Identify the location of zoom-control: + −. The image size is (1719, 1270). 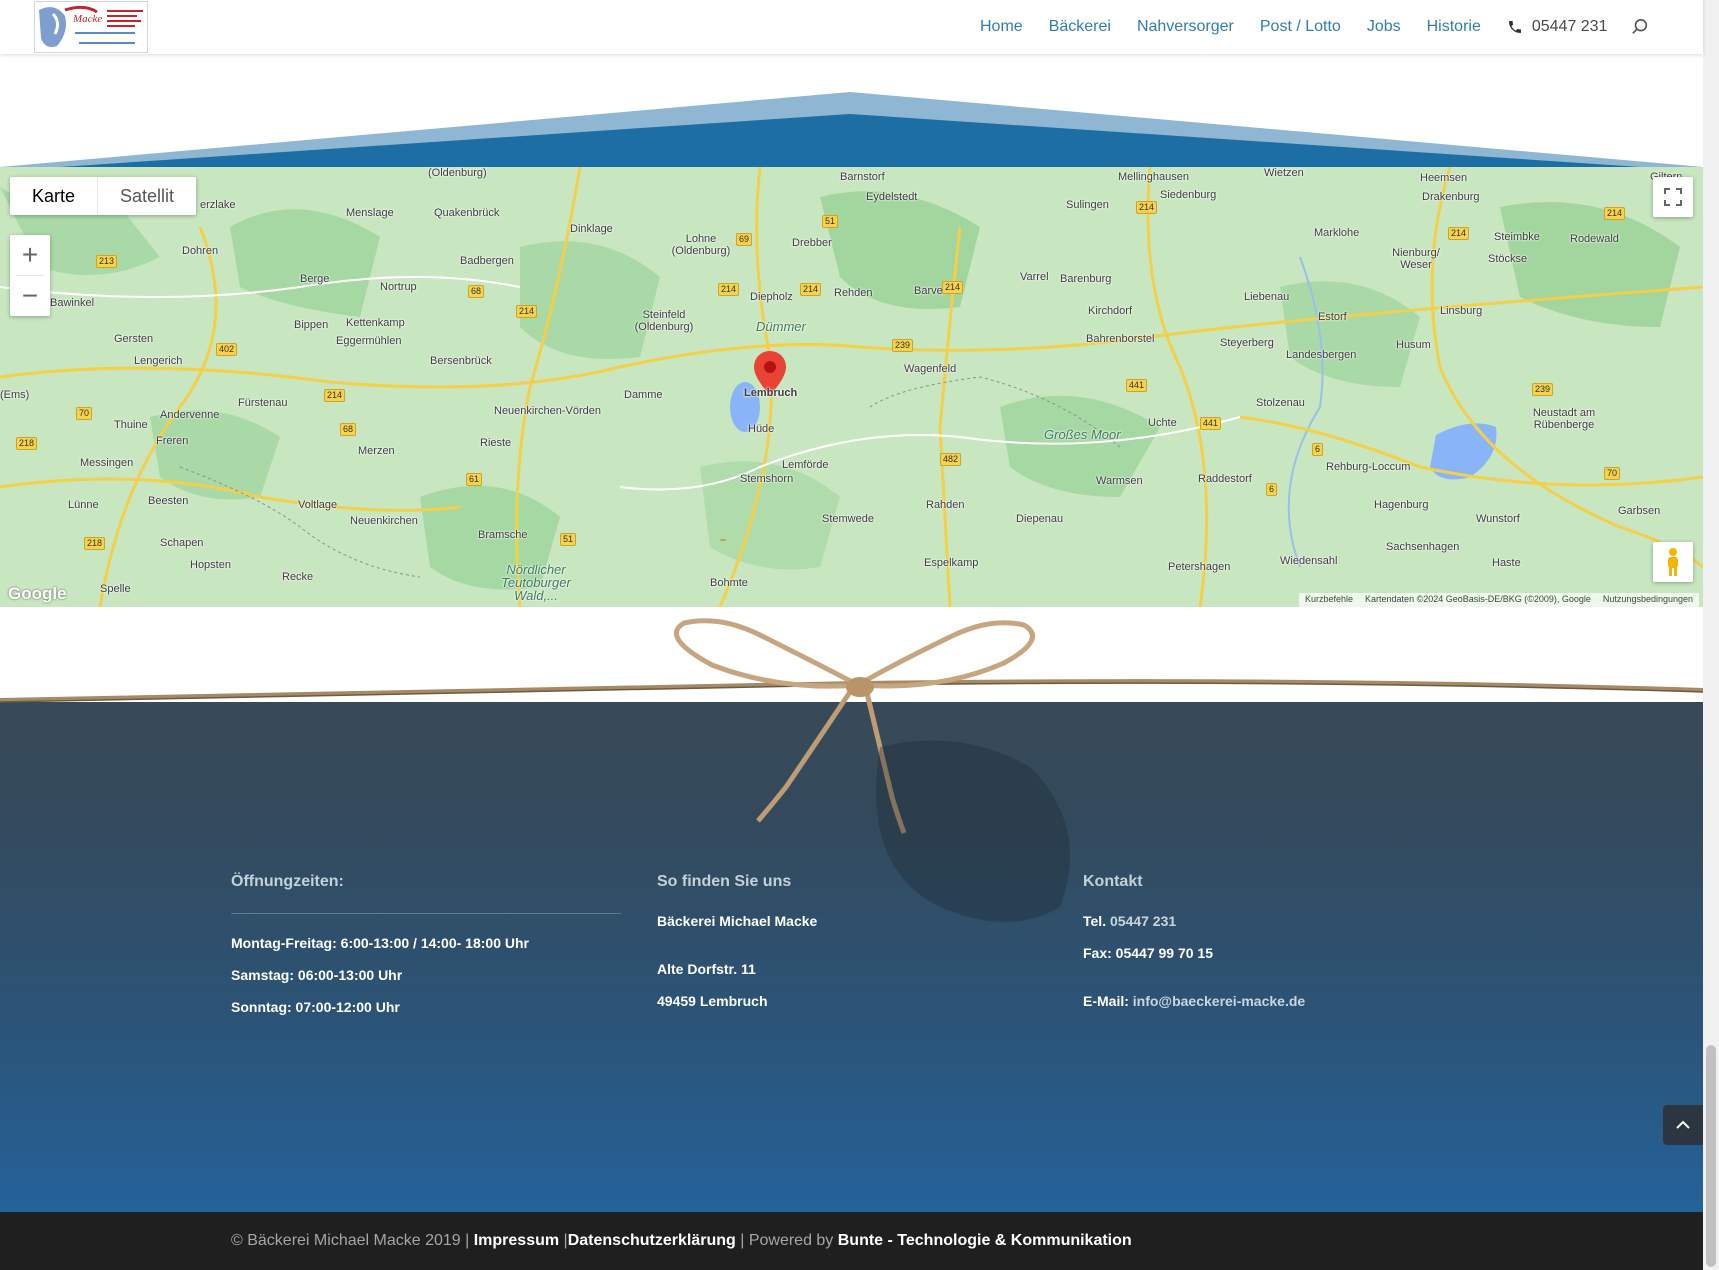
(30, 275).